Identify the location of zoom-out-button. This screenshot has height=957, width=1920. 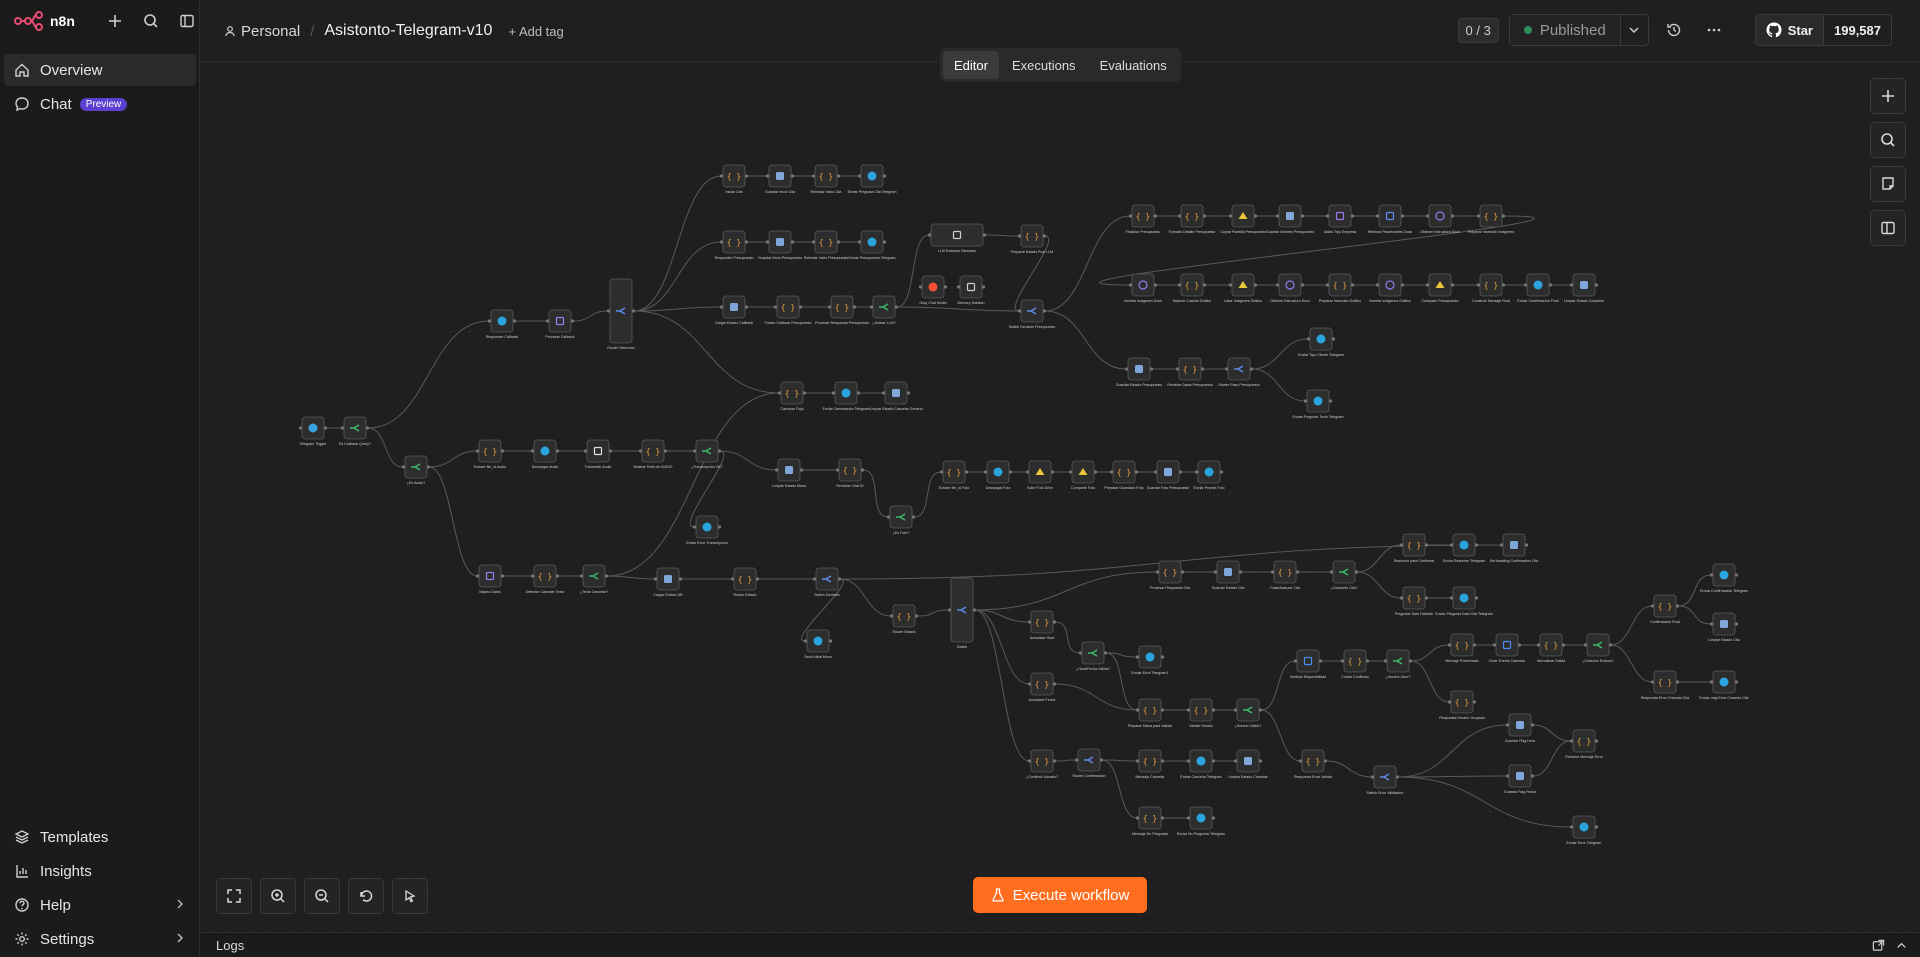
(322, 896).